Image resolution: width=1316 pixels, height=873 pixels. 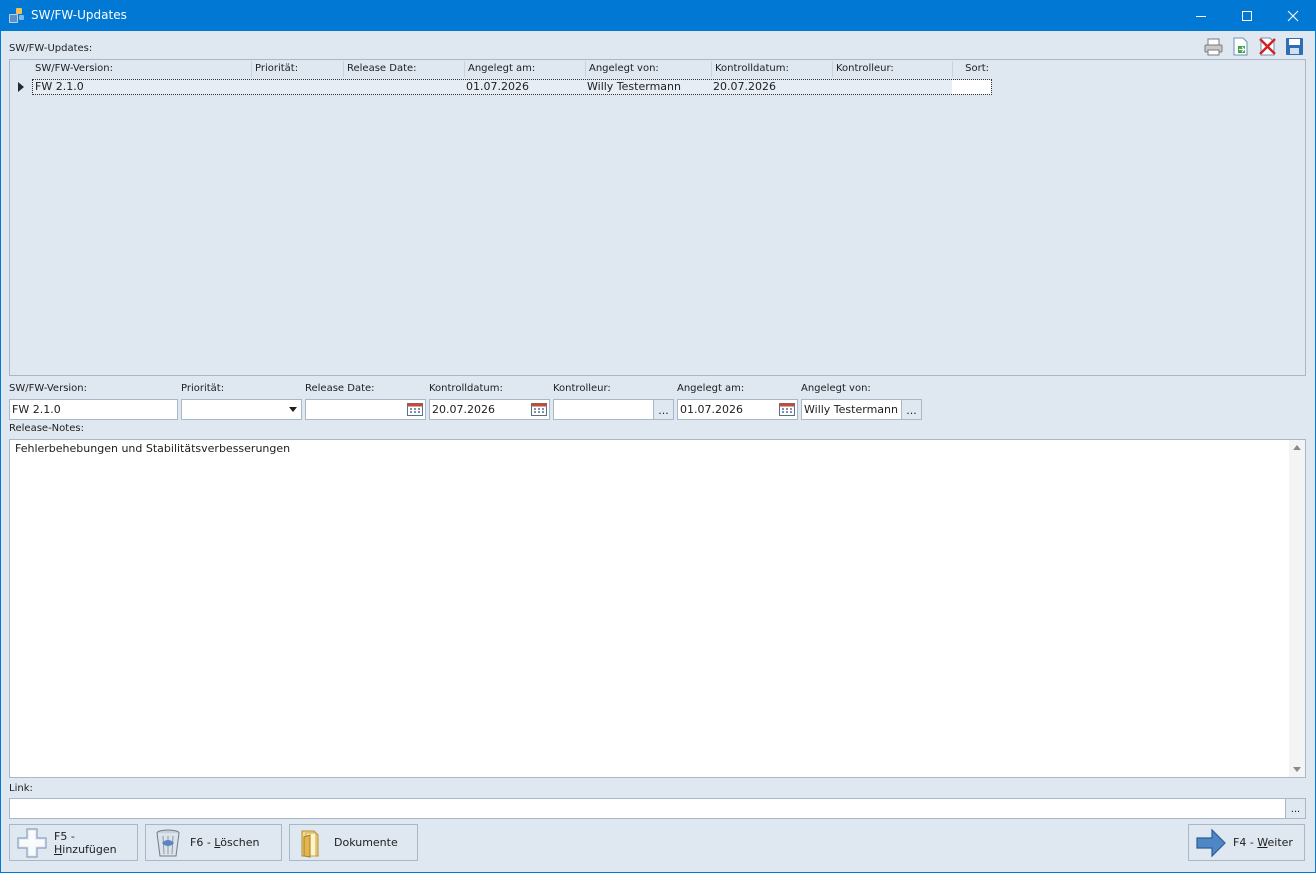 What do you see at coordinates (46, 428) in the screenshot?
I see `release-notes-label: Release-Notes:` at bounding box center [46, 428].